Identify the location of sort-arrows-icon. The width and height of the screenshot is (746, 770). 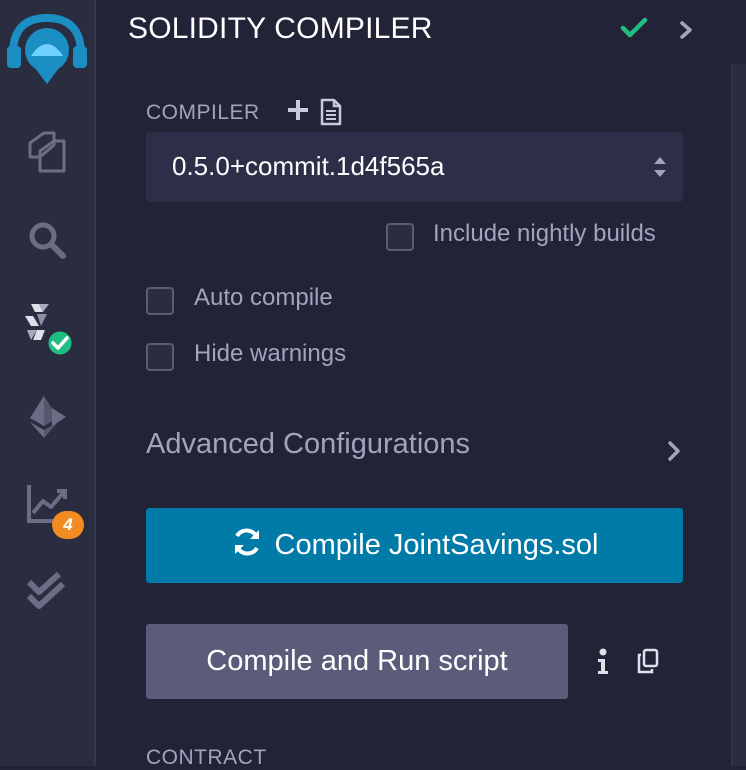
(660, 169).